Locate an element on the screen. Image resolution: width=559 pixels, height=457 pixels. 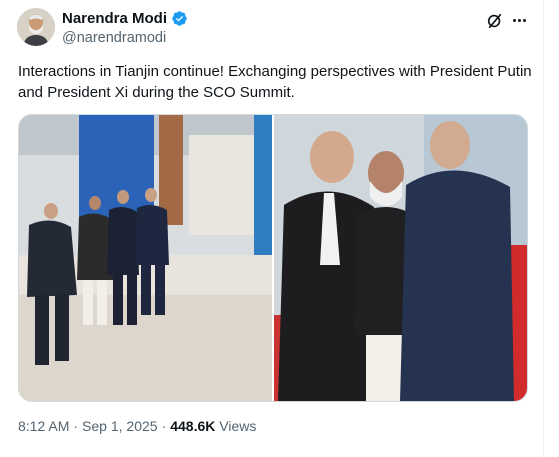
author-name-row: Narendra Modi is located at coordinates (125, 18).